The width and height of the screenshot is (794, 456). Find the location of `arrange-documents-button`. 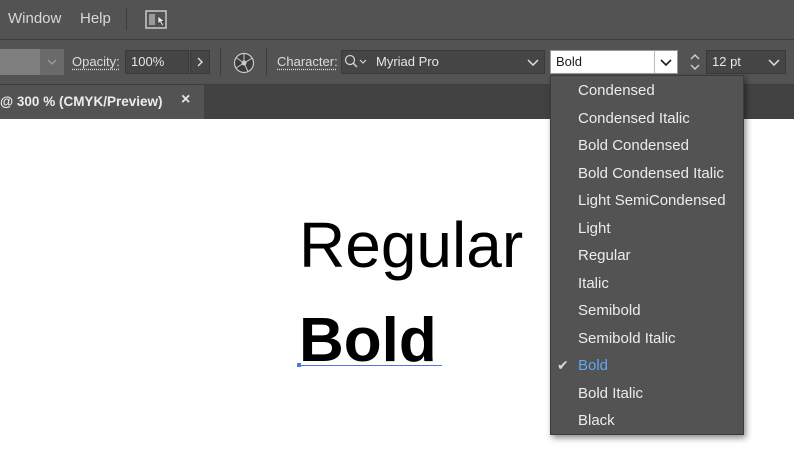

arrange-documents-button is located at coordinates (157, 20).